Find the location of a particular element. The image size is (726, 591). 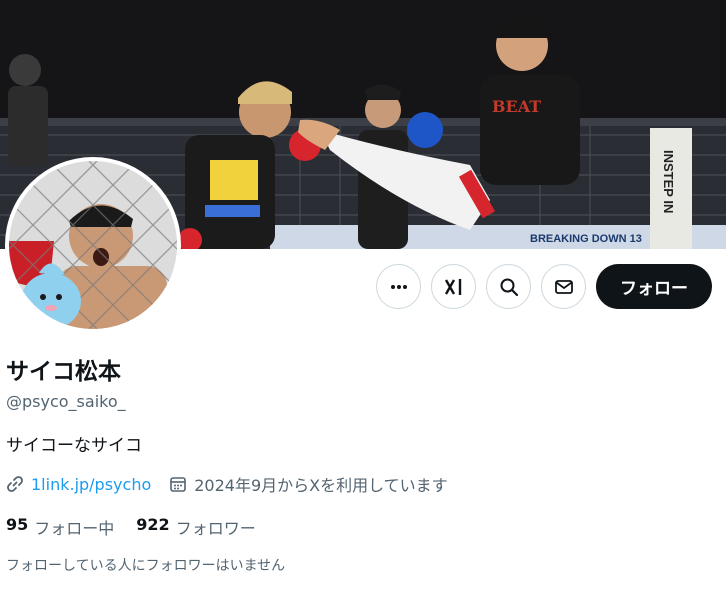

follow-button: フォロー is located at coordinates (654, 286).